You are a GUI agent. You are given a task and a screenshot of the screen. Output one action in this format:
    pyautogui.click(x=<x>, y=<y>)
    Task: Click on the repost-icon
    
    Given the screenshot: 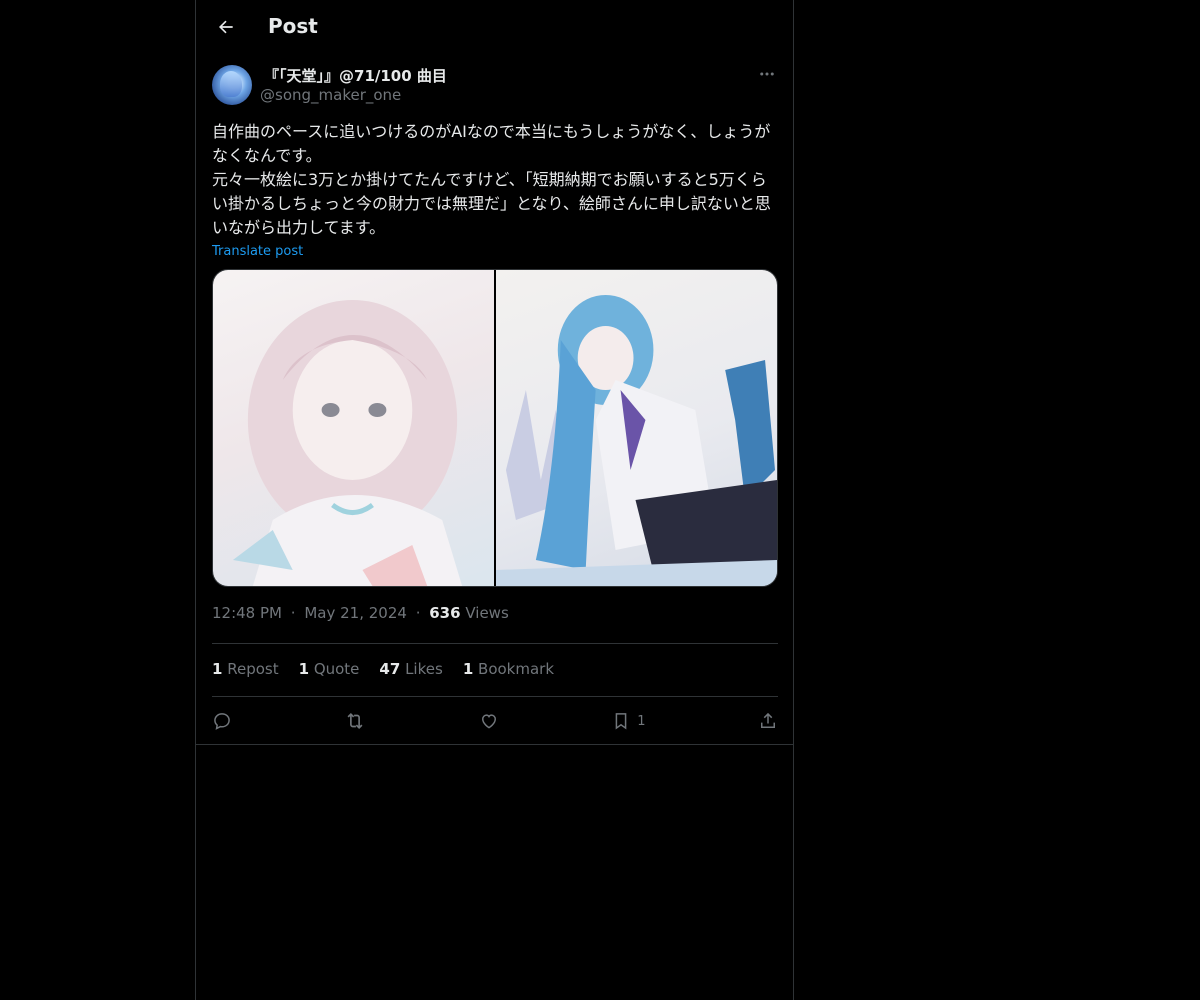 What is the action you would take?
    pyautogui.click(x=355, y=721)
    